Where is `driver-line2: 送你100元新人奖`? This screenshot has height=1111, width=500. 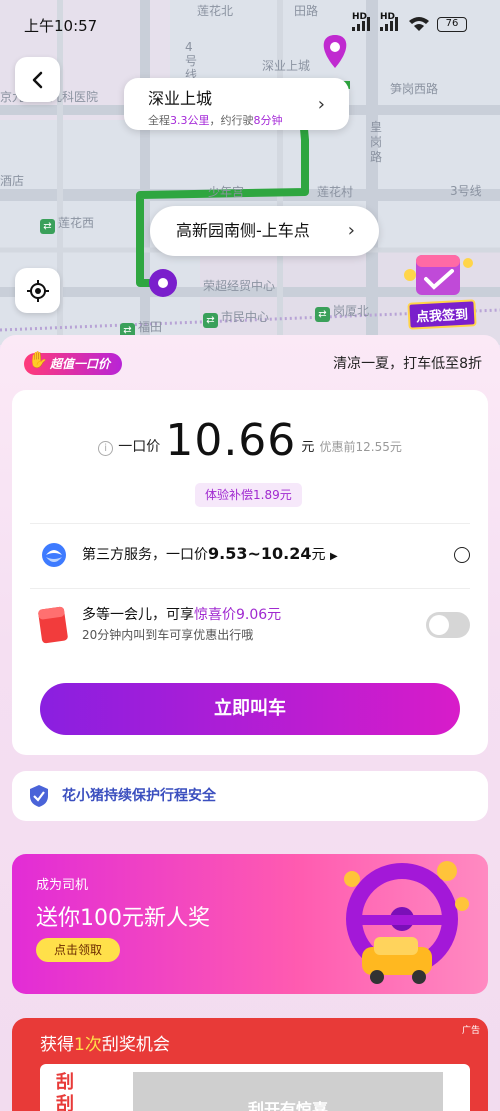 driver-line2: 送你100元新人奖 is located at coordinates (123, 918).